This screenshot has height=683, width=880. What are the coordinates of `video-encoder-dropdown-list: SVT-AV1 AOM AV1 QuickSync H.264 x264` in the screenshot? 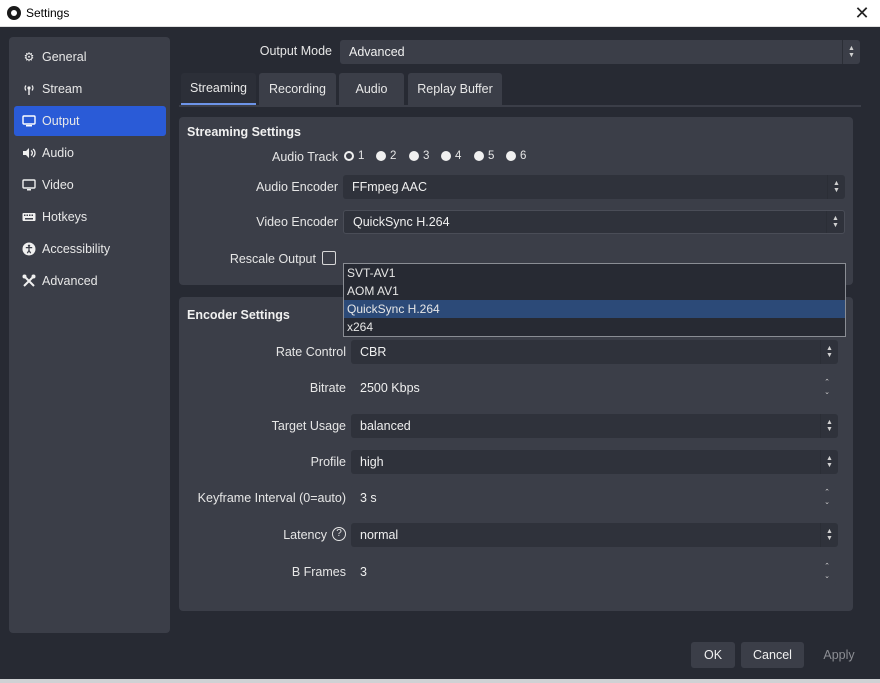 It's located at (594, 300).